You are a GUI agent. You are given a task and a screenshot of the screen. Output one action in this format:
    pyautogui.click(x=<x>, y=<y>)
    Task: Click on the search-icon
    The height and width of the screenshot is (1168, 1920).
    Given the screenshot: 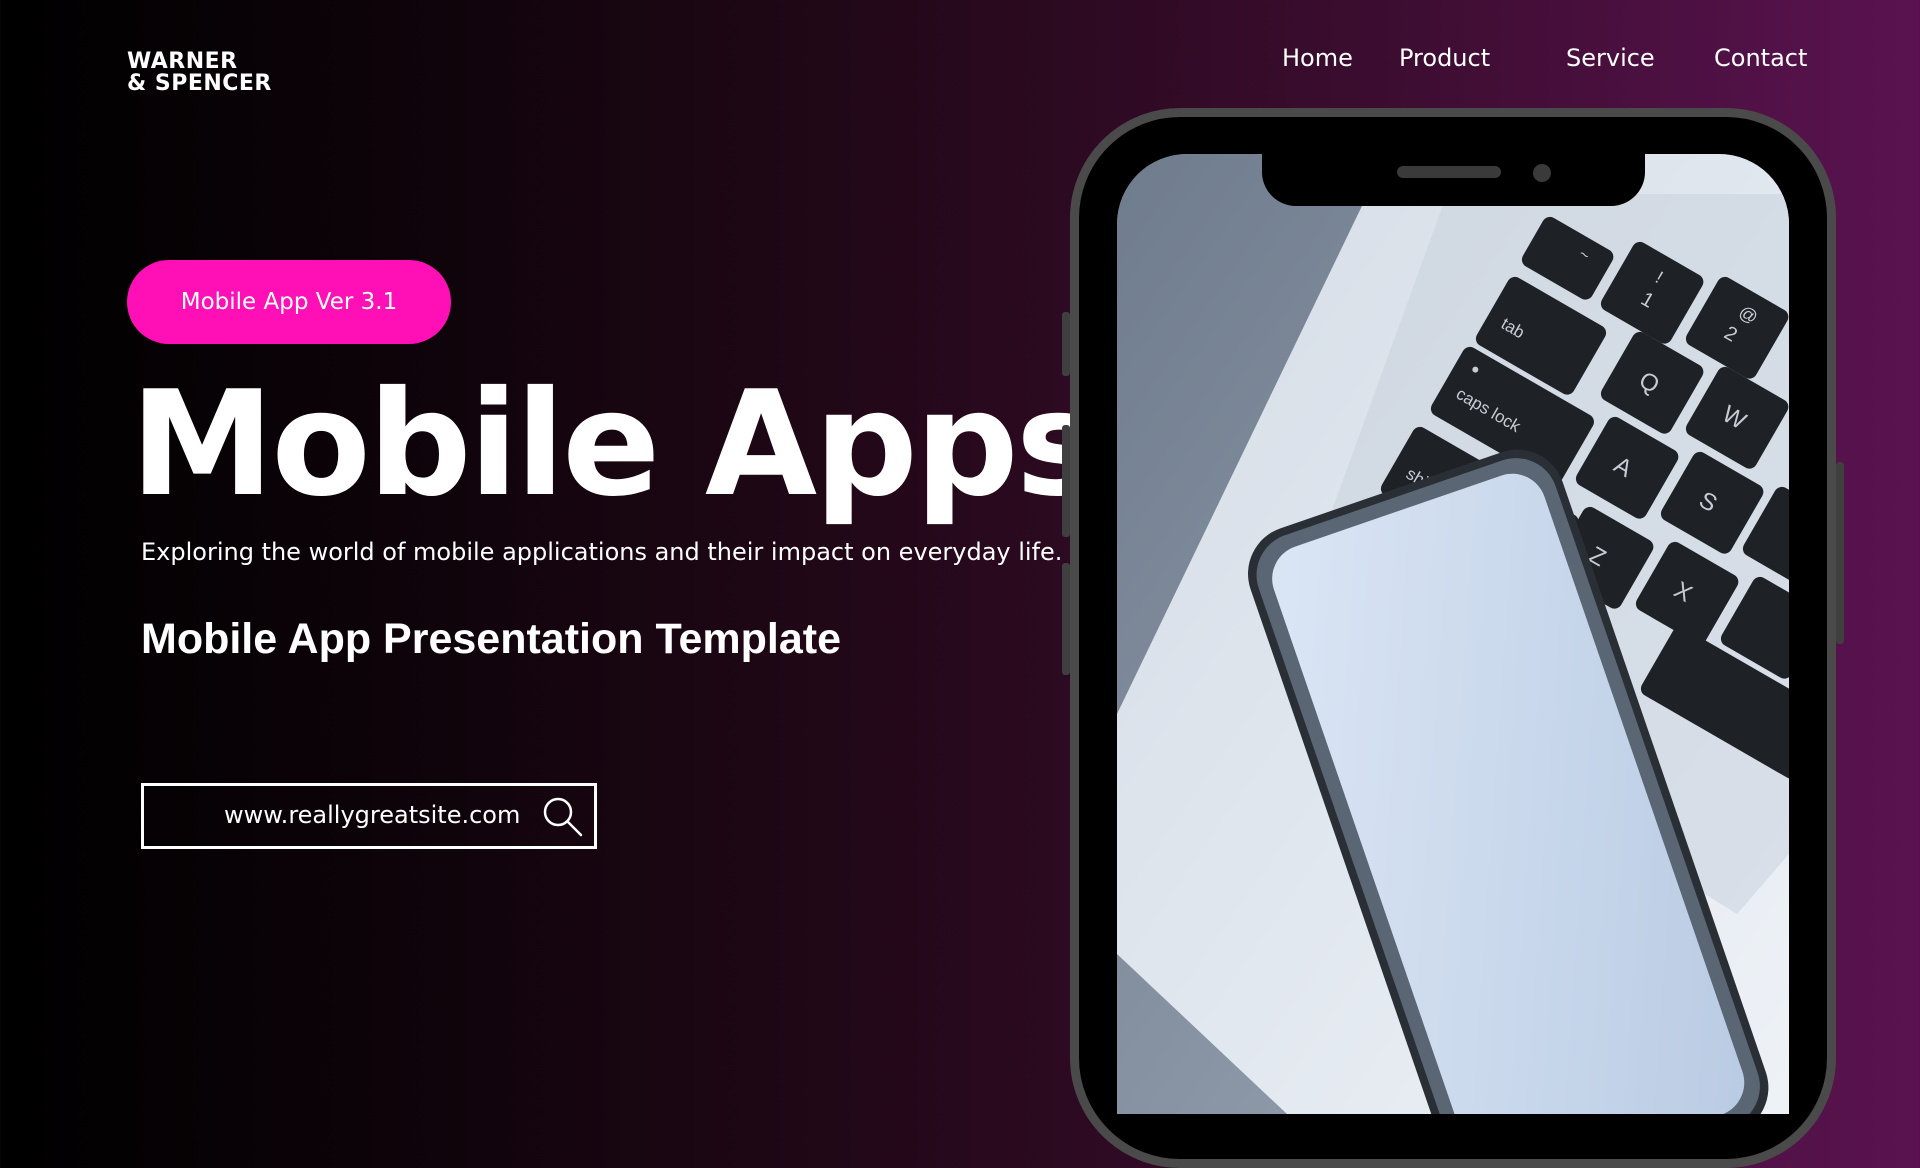 What is the action you would take?
    pyautogui.click(x=563, y=817)
    